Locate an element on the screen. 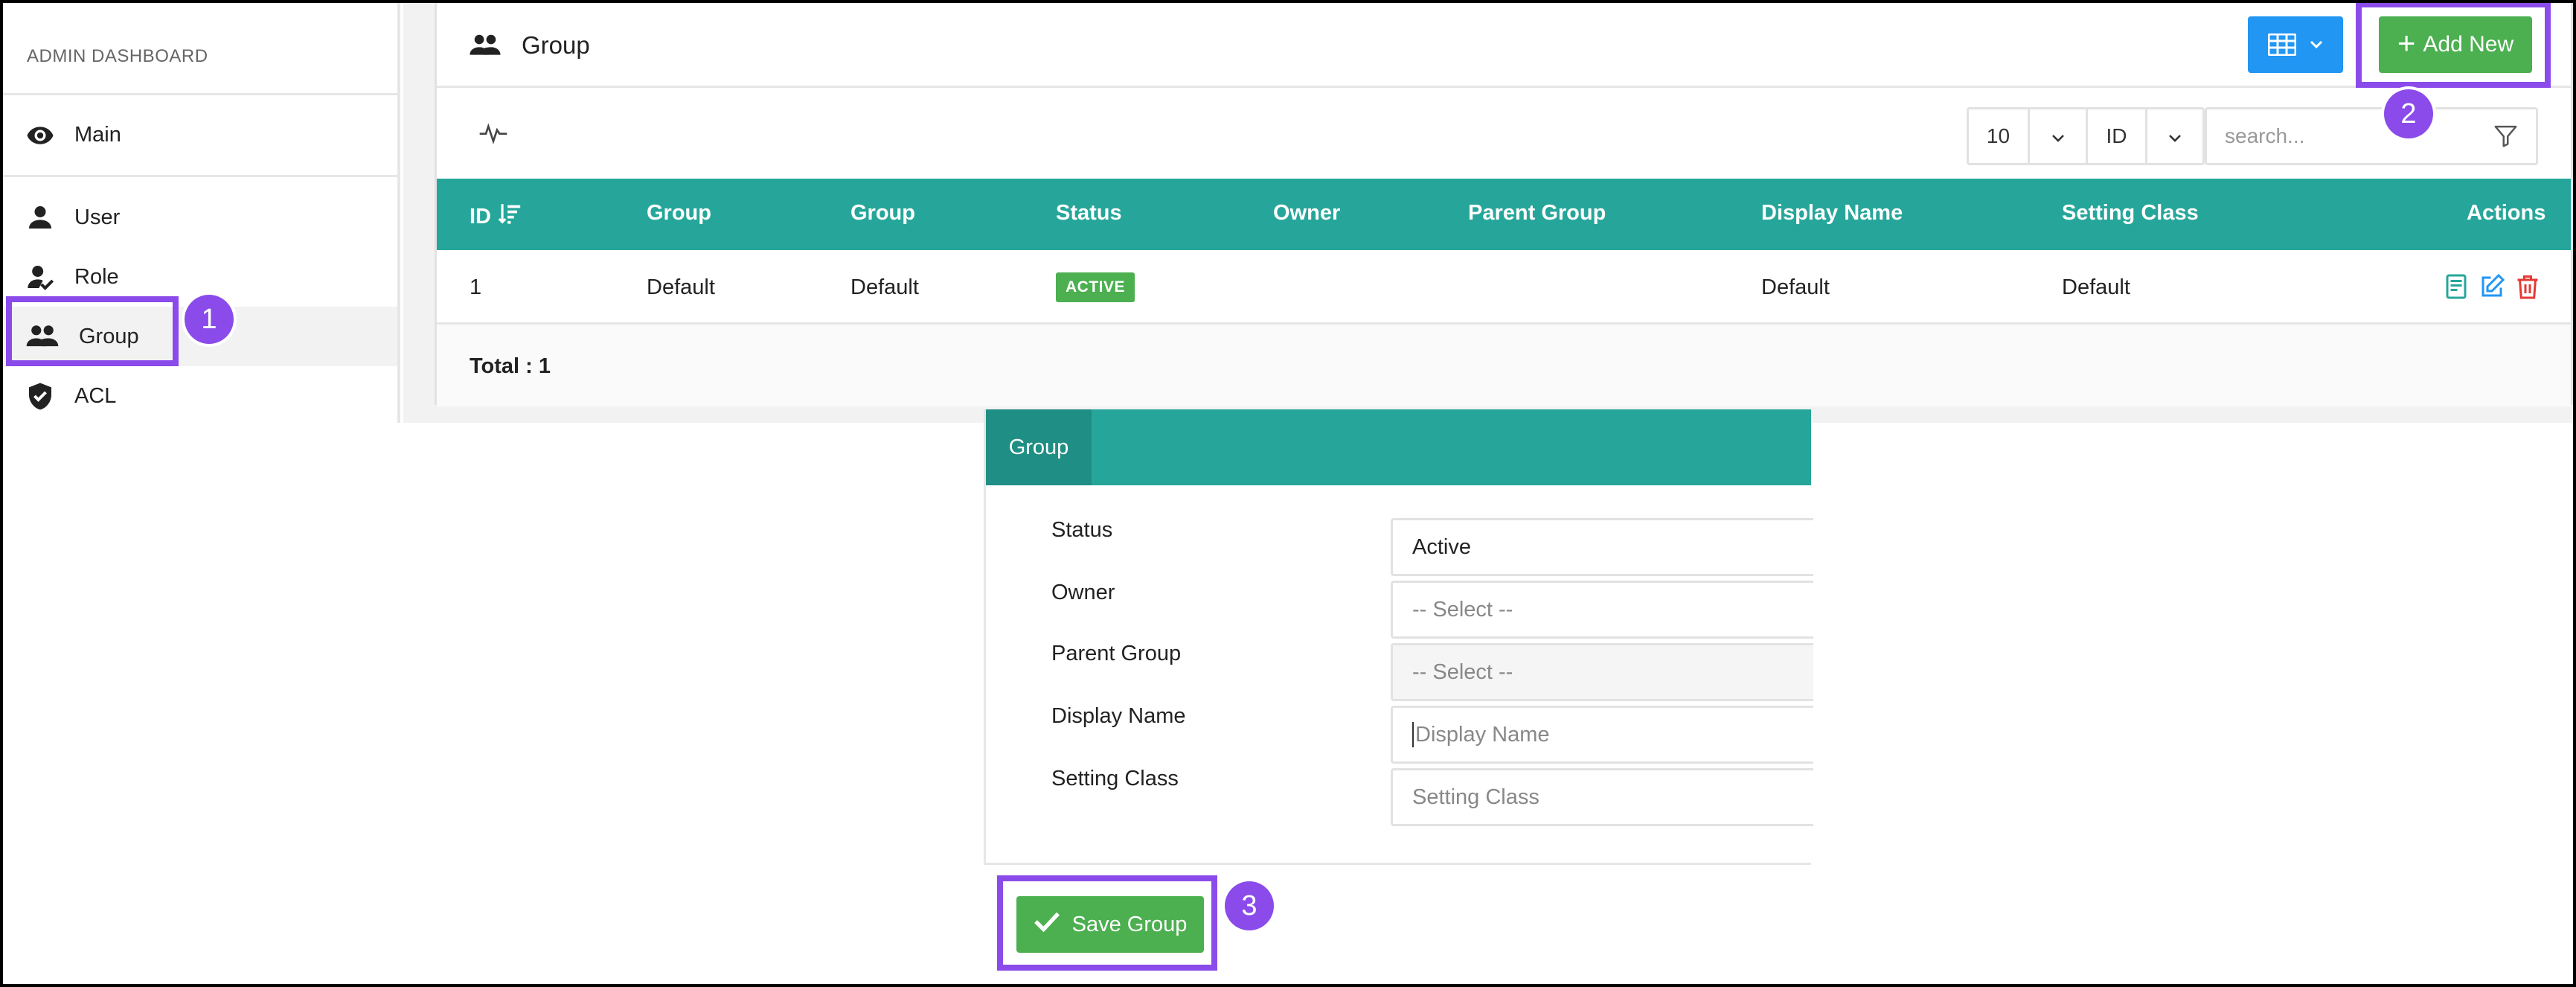 This screenshot has width=2576, height=987. setting-class-placeholder: Setting Class is located at coordinates (1475, 797).